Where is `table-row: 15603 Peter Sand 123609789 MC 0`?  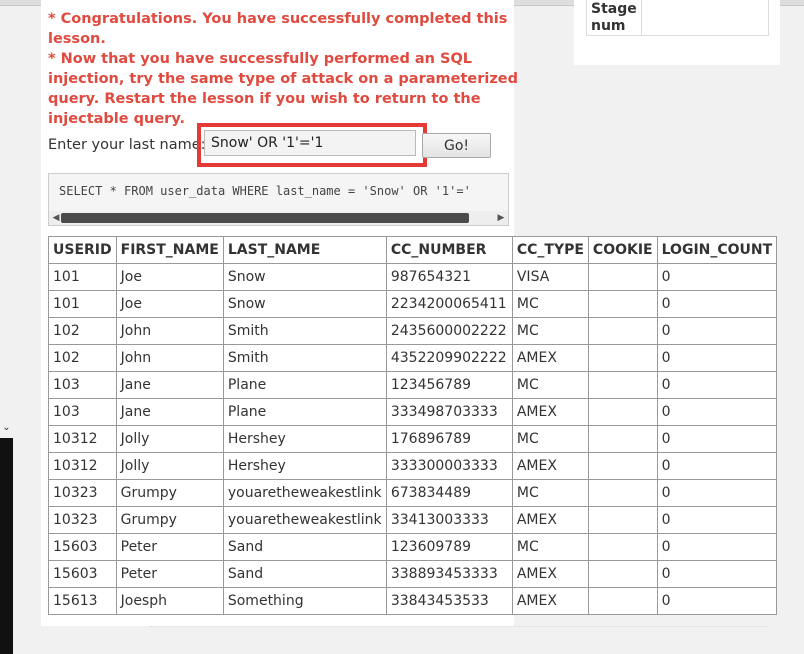
table-row: 15603 Peter Sand 123609789 MC 0 is located at coordinates (413, 547).